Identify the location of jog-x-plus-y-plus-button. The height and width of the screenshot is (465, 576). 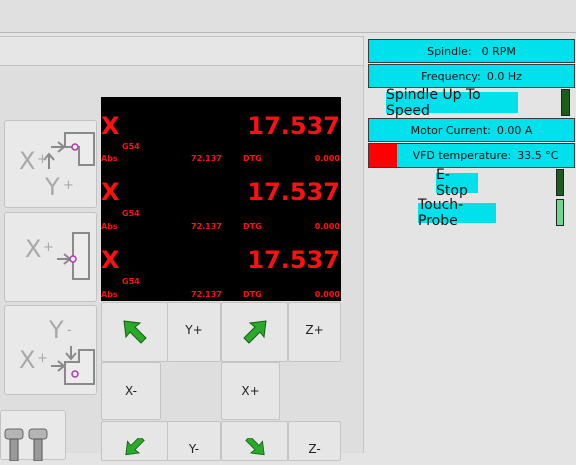
(254, 332).